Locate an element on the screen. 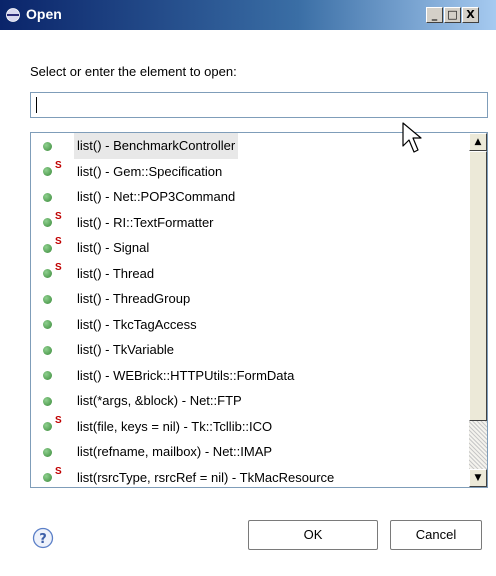 The width and height of the screenshot is (496, 576). list-item-label: list() - BenchmarkController is located at coordinates (156, 146).